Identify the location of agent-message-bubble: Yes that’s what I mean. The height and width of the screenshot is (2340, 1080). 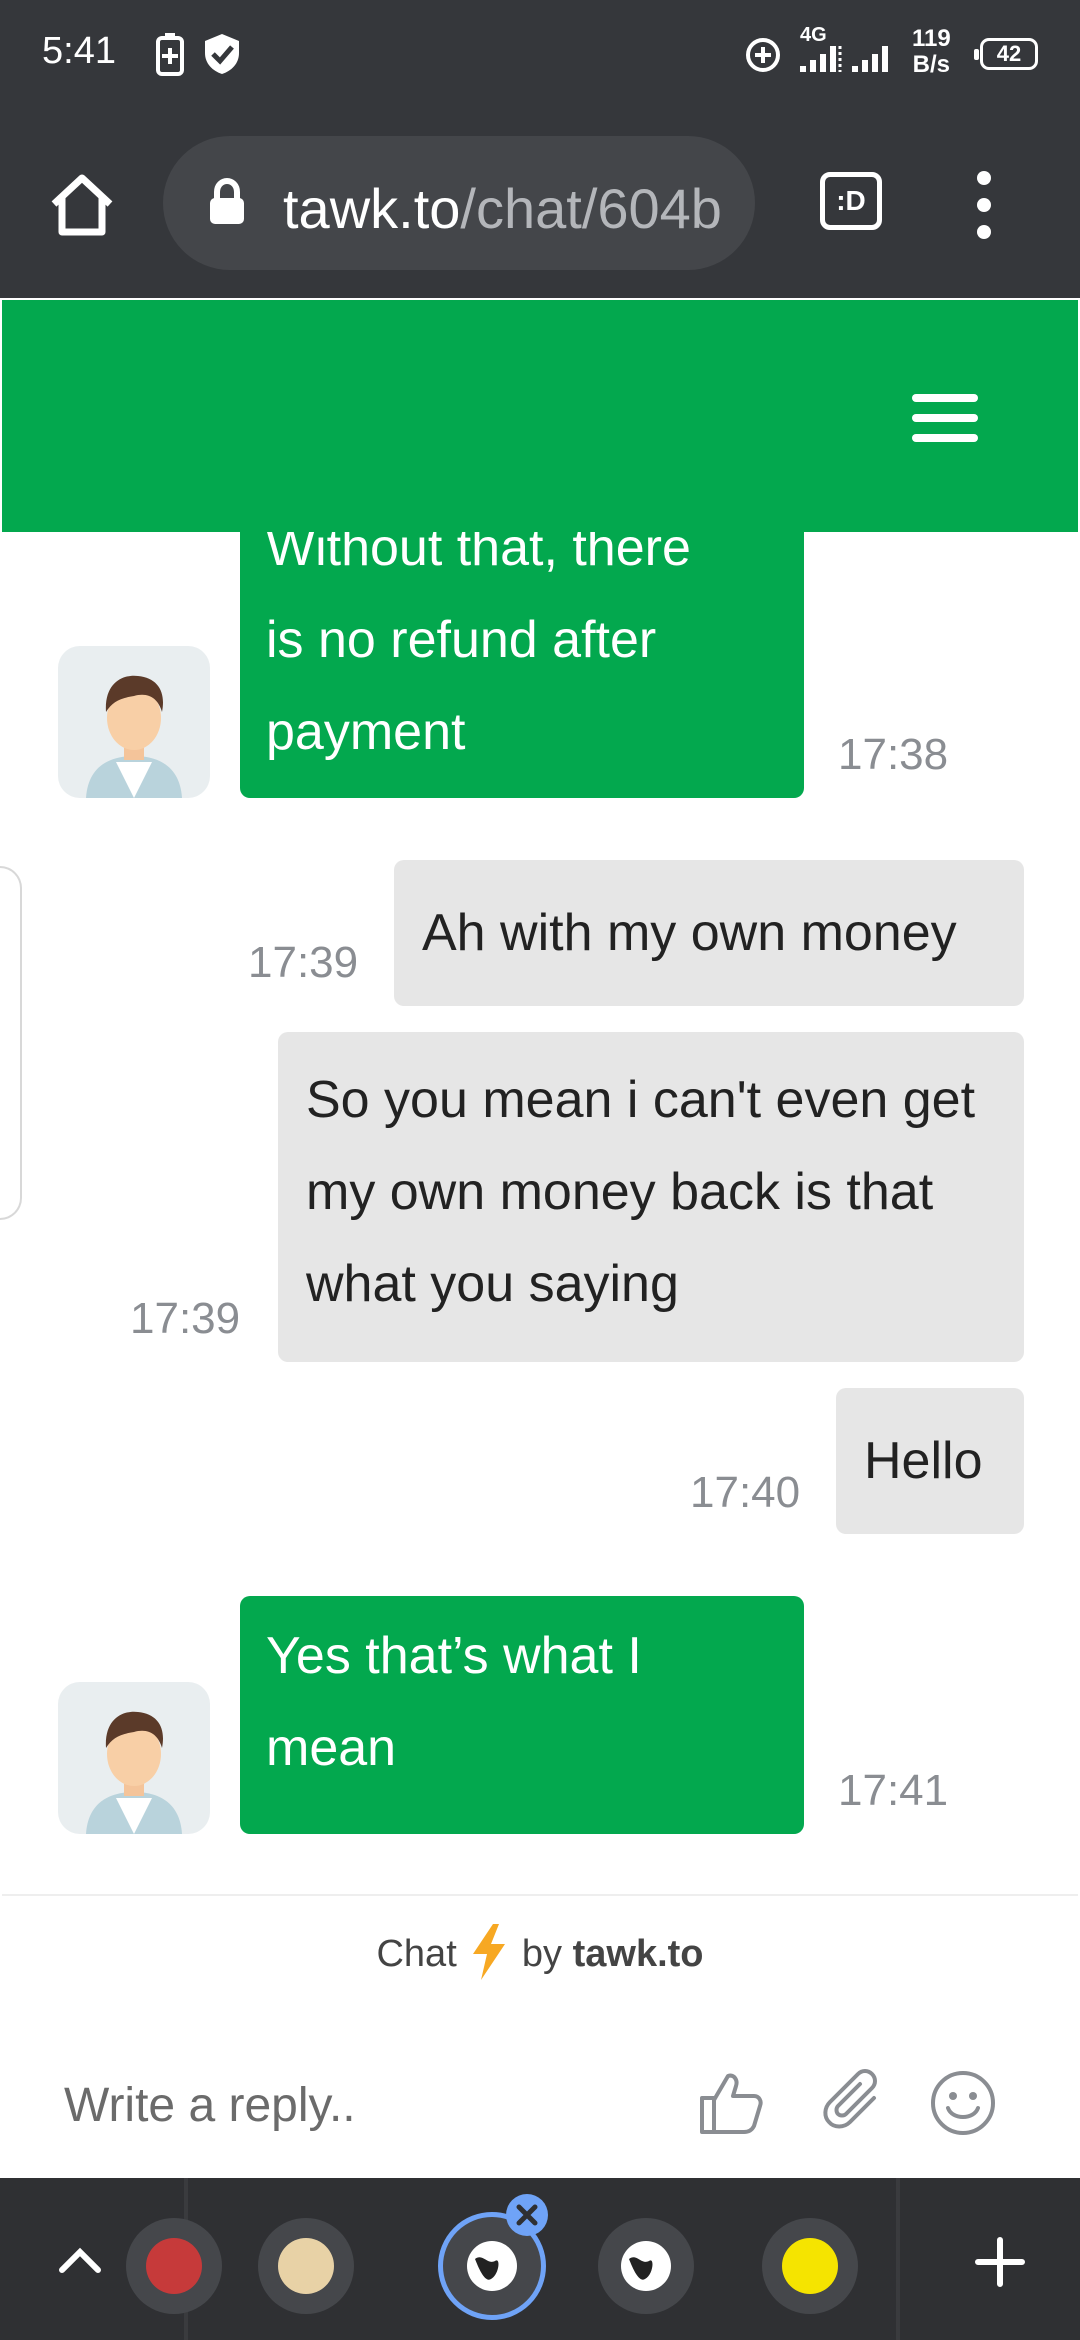
(522, 1715).